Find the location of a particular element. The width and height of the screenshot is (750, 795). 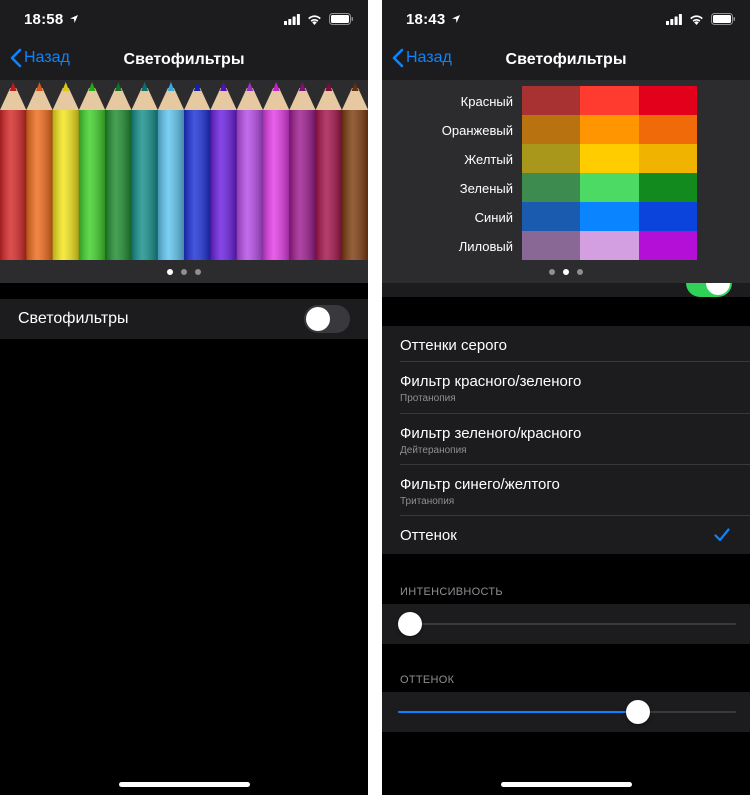

swatch-label: Зеленый is located at coordinates (486, 188).